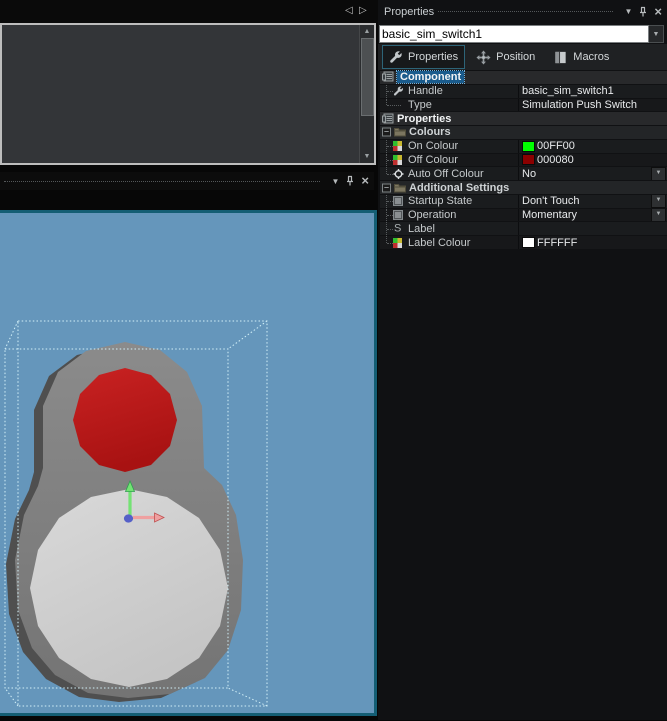 The image size is (667, 721). I want to click on property-value: Don't Touch, so click(551, 201).